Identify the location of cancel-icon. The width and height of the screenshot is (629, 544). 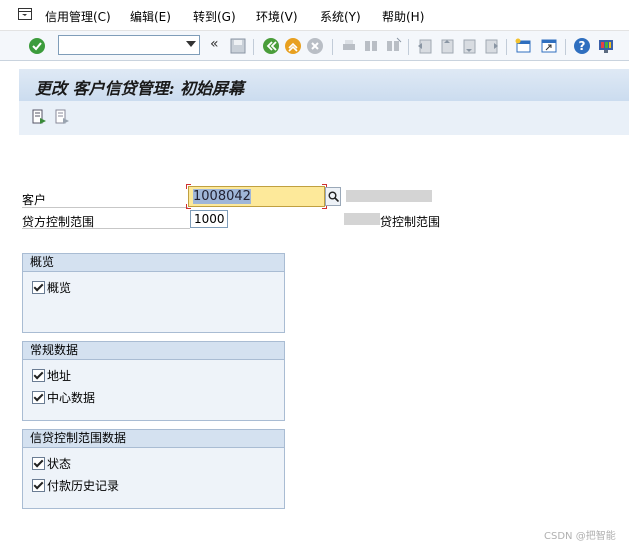
(315, 46).